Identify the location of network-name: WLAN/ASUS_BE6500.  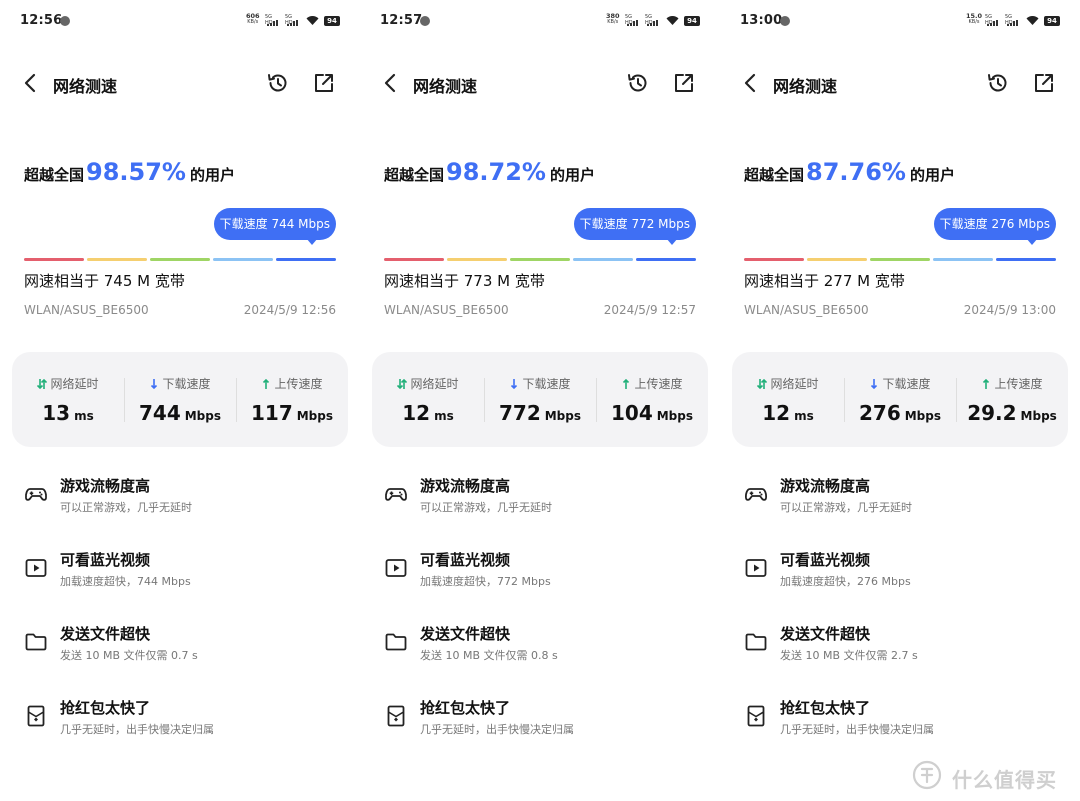
(446, 310).